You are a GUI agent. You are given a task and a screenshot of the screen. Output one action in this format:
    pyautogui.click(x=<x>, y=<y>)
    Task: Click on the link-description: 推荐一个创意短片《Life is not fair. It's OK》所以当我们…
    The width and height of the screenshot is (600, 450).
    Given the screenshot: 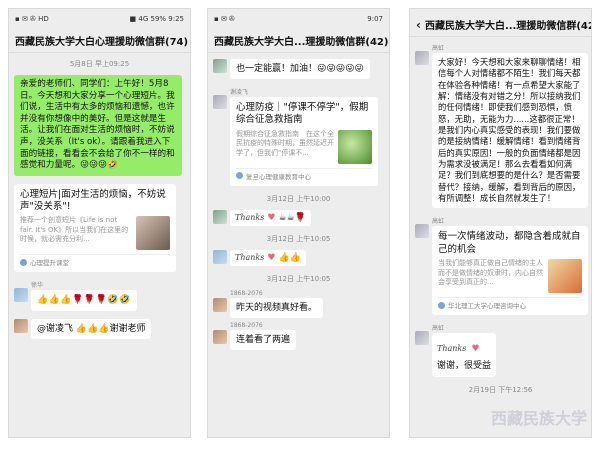 What is the action you would take?
    pyautogui.click(x=74, y=230)
    